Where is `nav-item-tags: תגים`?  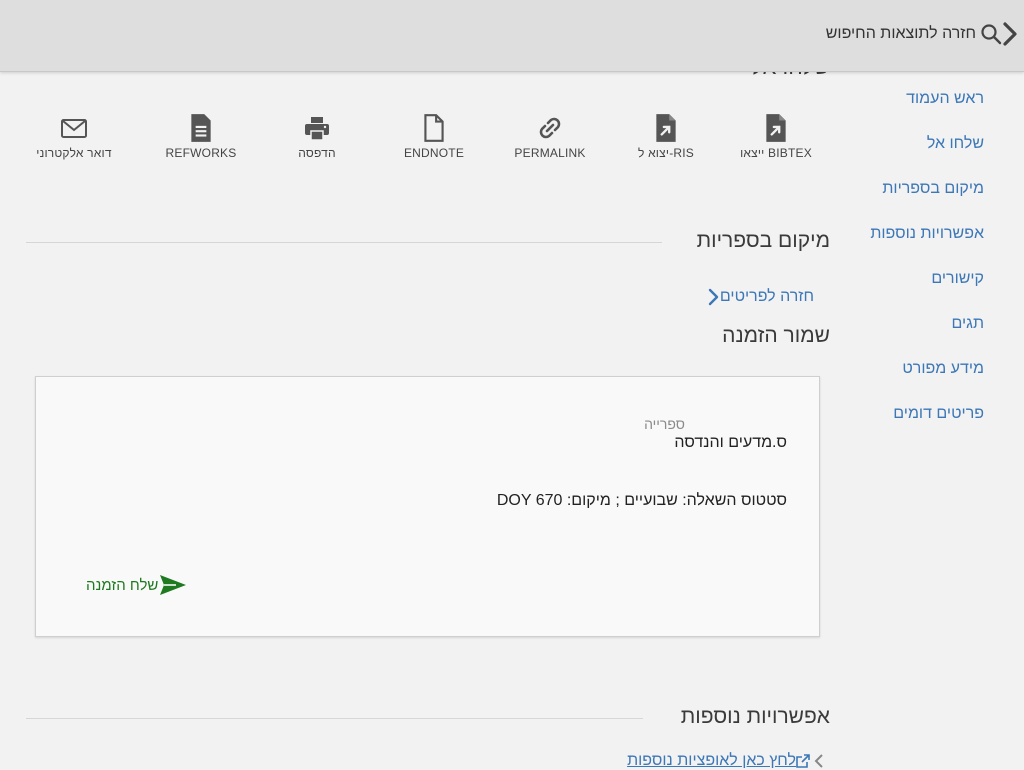
nav-item-tags: תגים is located at coordinates (899, 333).